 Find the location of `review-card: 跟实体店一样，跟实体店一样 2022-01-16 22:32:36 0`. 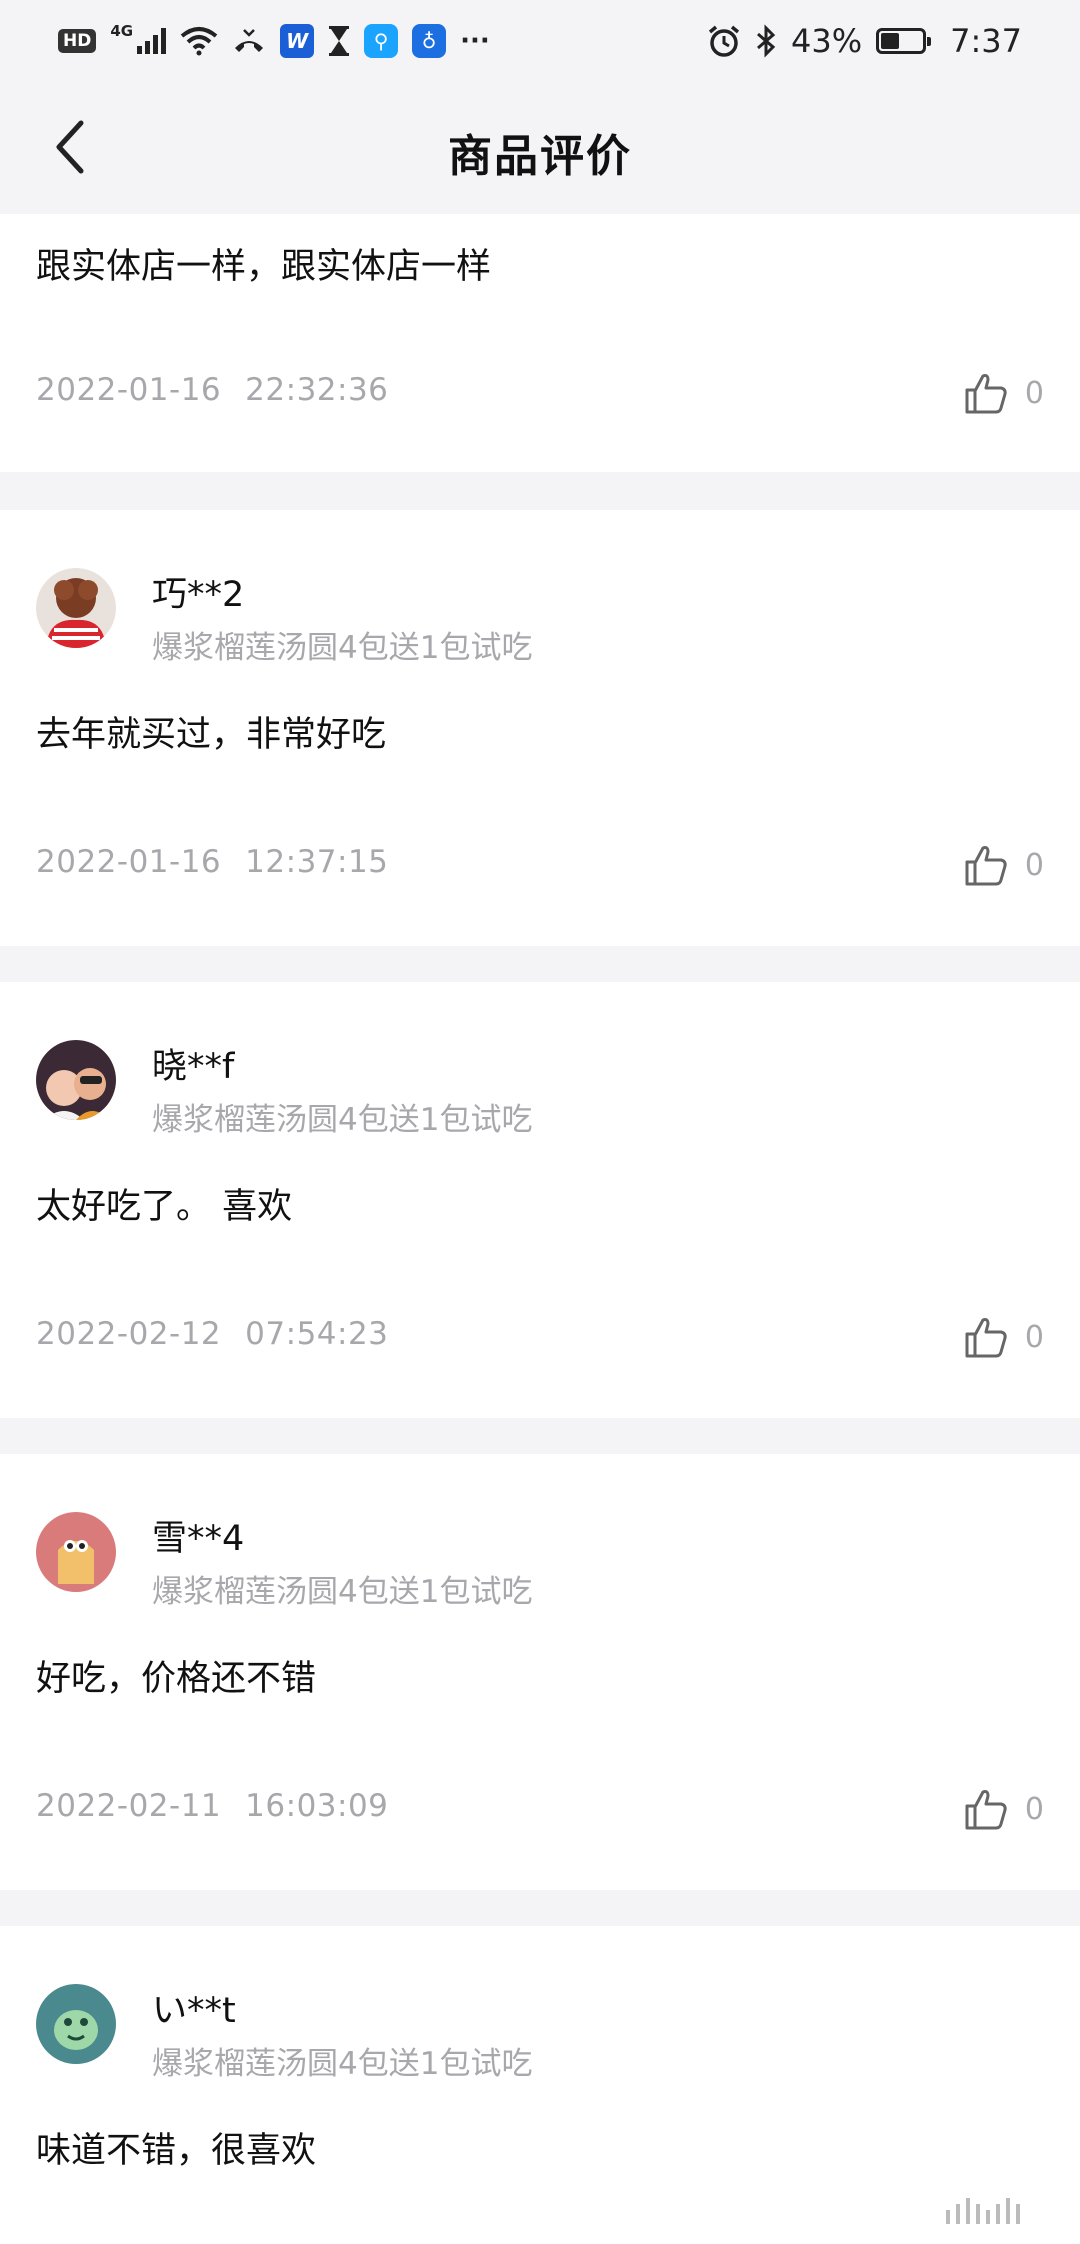

review-card: 跟实体店一样，跟实体店一样 2022-01-16 22:32:36 0 is located at coordinates (540, 343).